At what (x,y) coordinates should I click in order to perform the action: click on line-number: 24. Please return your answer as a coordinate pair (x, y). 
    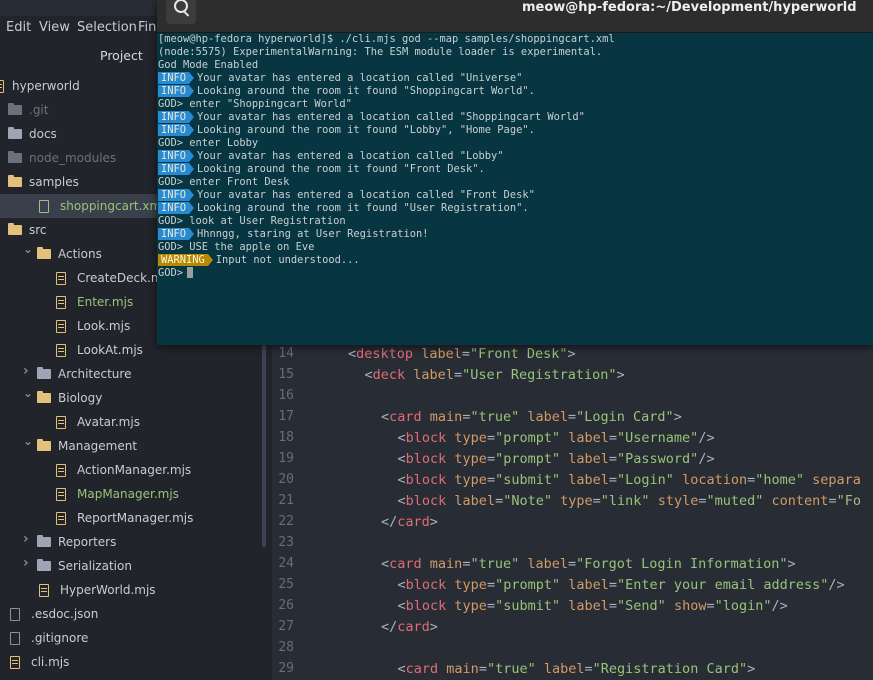
    Looking at the image, I should click on (286, 563).